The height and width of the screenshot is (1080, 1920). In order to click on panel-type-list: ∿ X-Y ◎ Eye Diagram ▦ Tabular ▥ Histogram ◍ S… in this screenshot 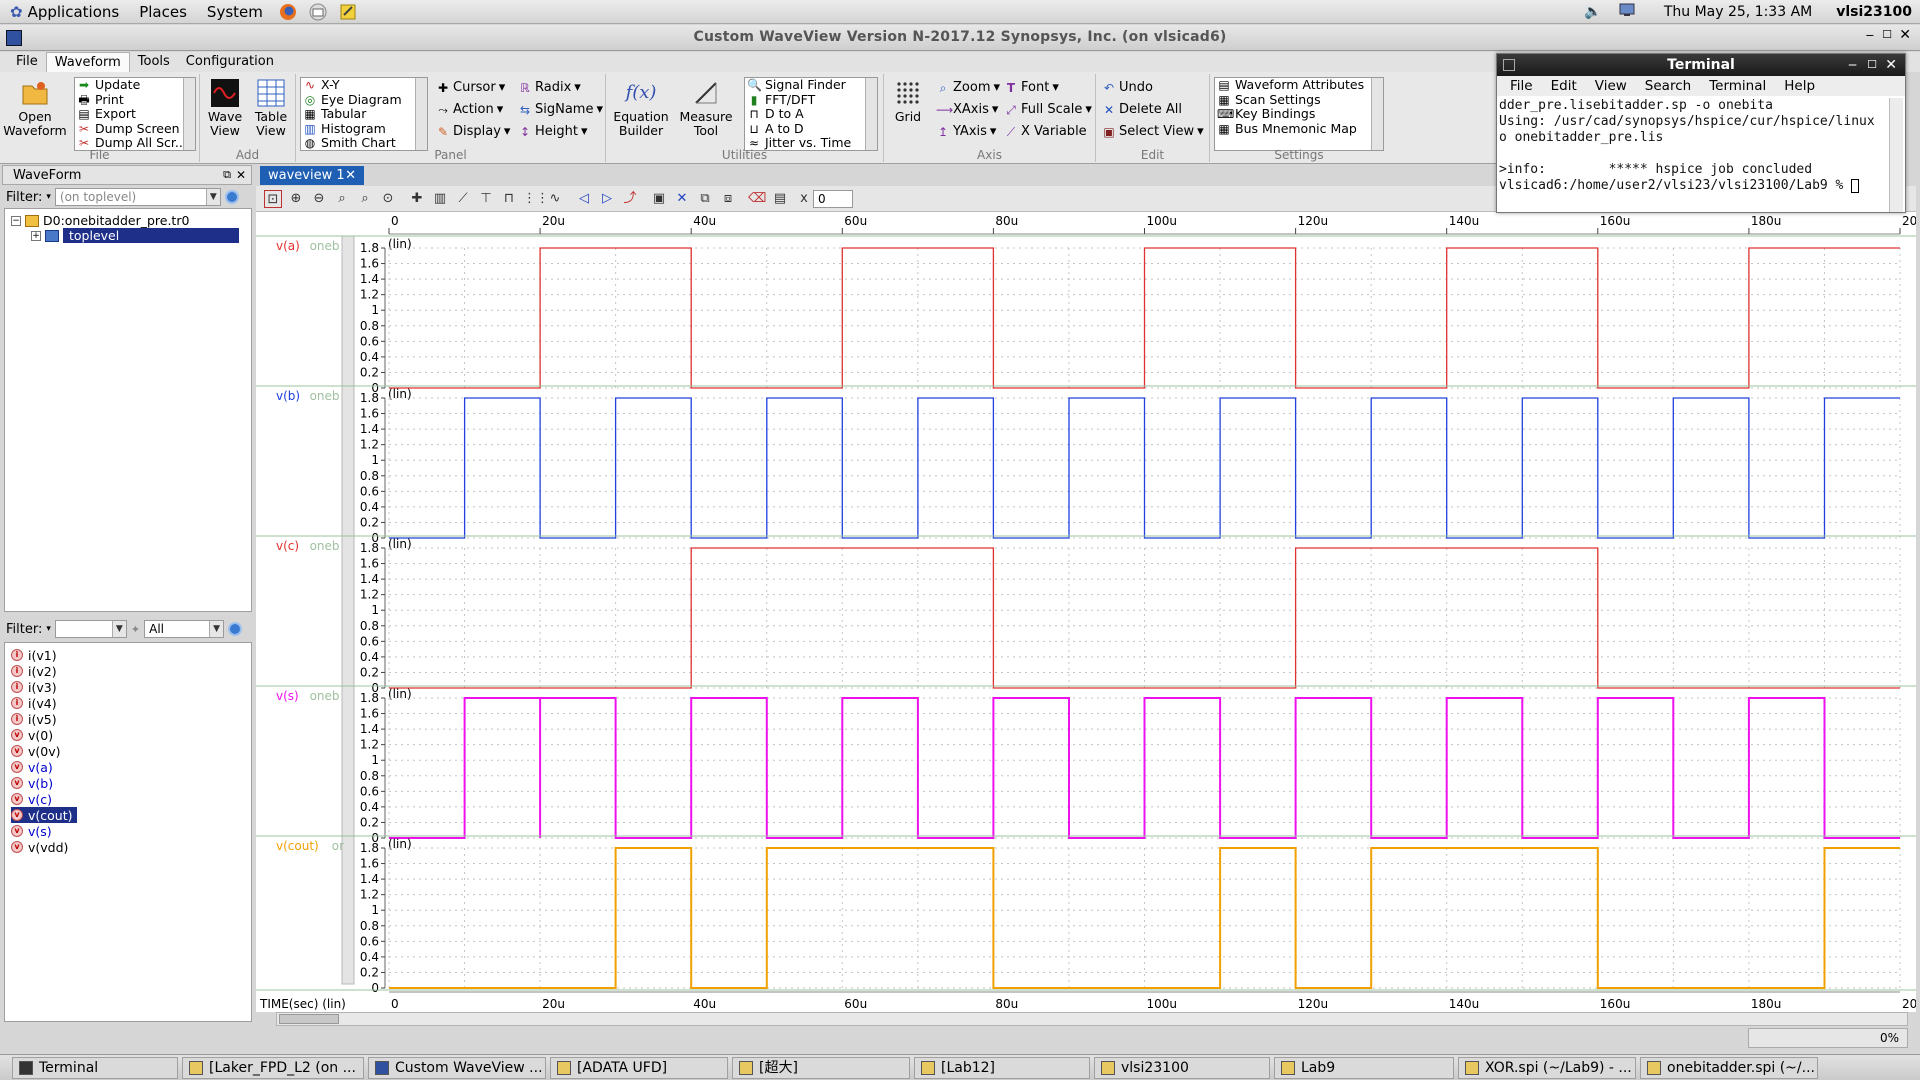, I will do `click(364, 114)`.